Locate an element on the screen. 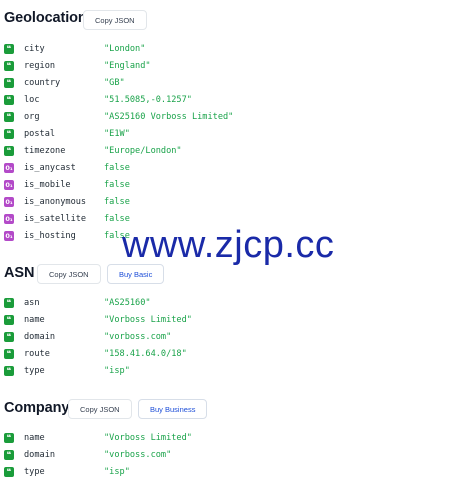  field-key: org is located at coordinates (32, 117).